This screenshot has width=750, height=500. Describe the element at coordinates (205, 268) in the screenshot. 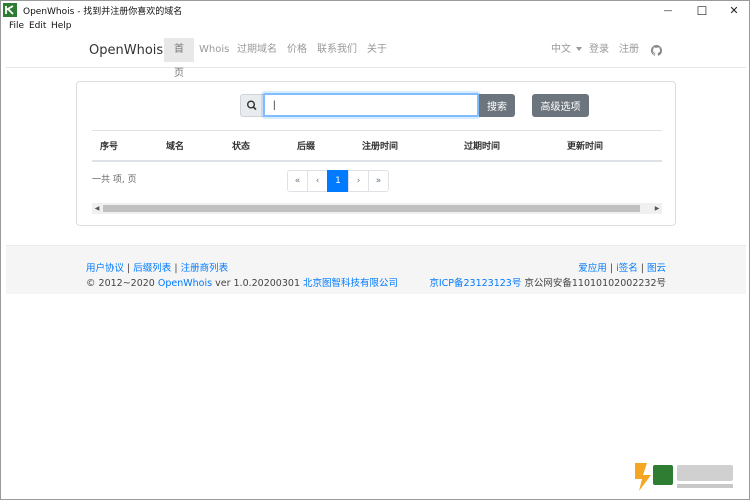

I see `footer-link-registrars: 注册商列表` at that location.